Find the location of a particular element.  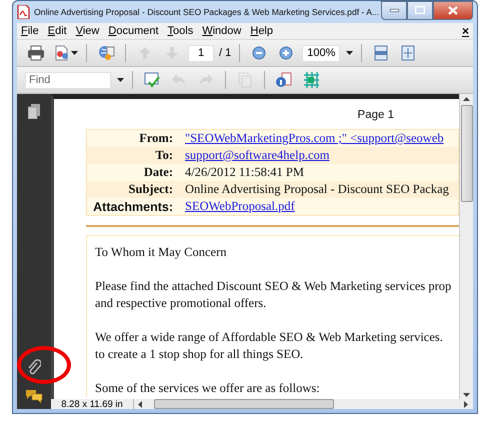

minimize-button is located at coordinates (394, 10).